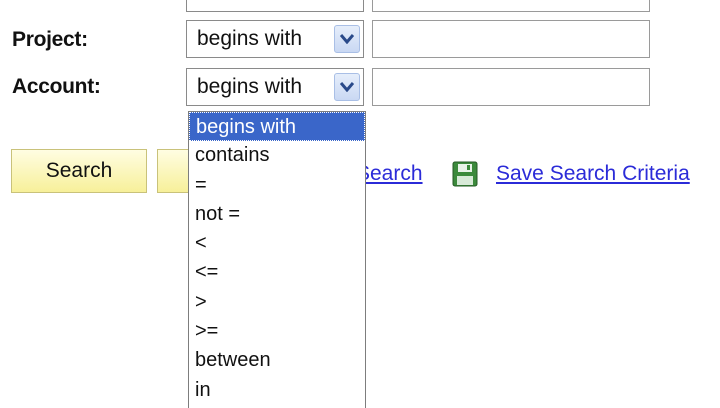 This screenshot has height=408, width=720. I want to click on dropdown-option-contains: contains, so click(277, 155).